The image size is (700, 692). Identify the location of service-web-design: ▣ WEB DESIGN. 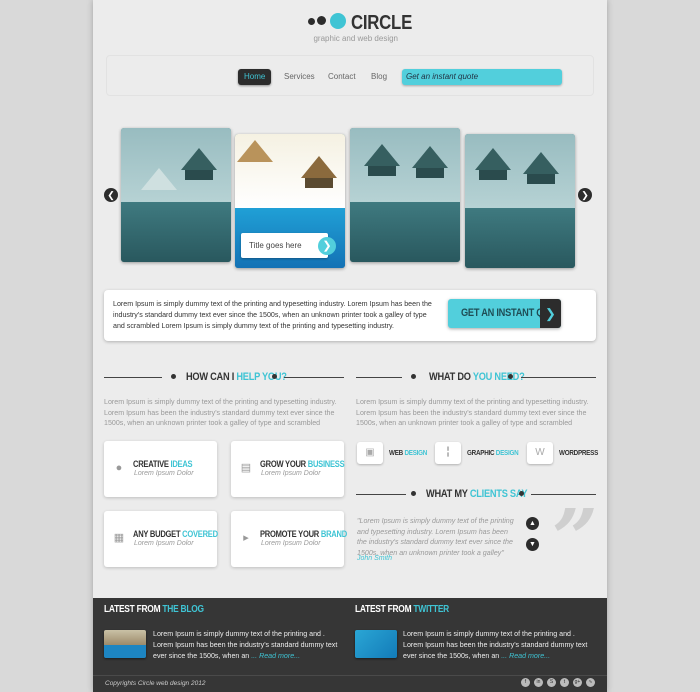
(393, 453).